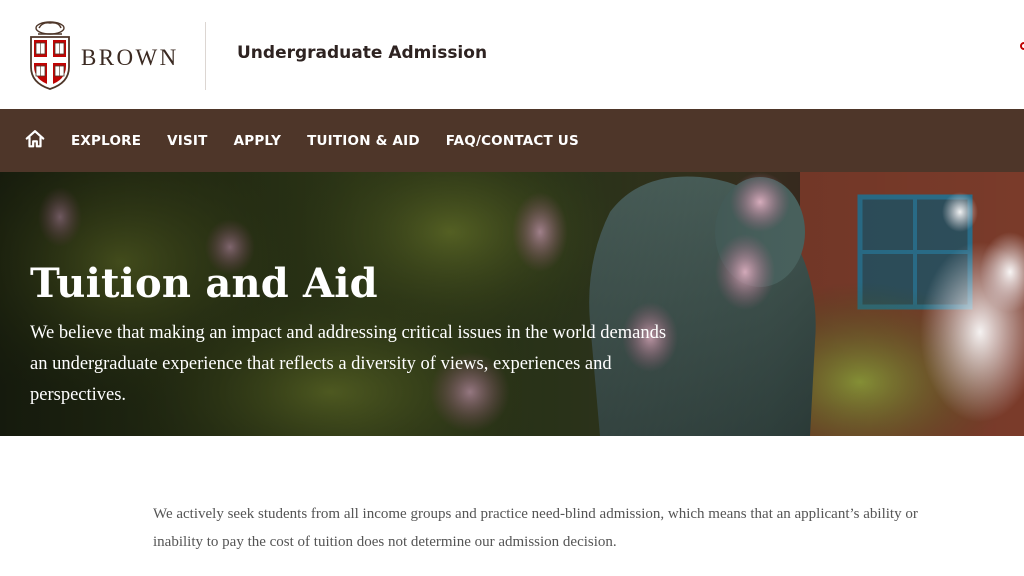  What do you see at coordinates (187, 141) in the screenshot?
I see `nav-item-visit: VISIT` at bounding box center [187, 141].